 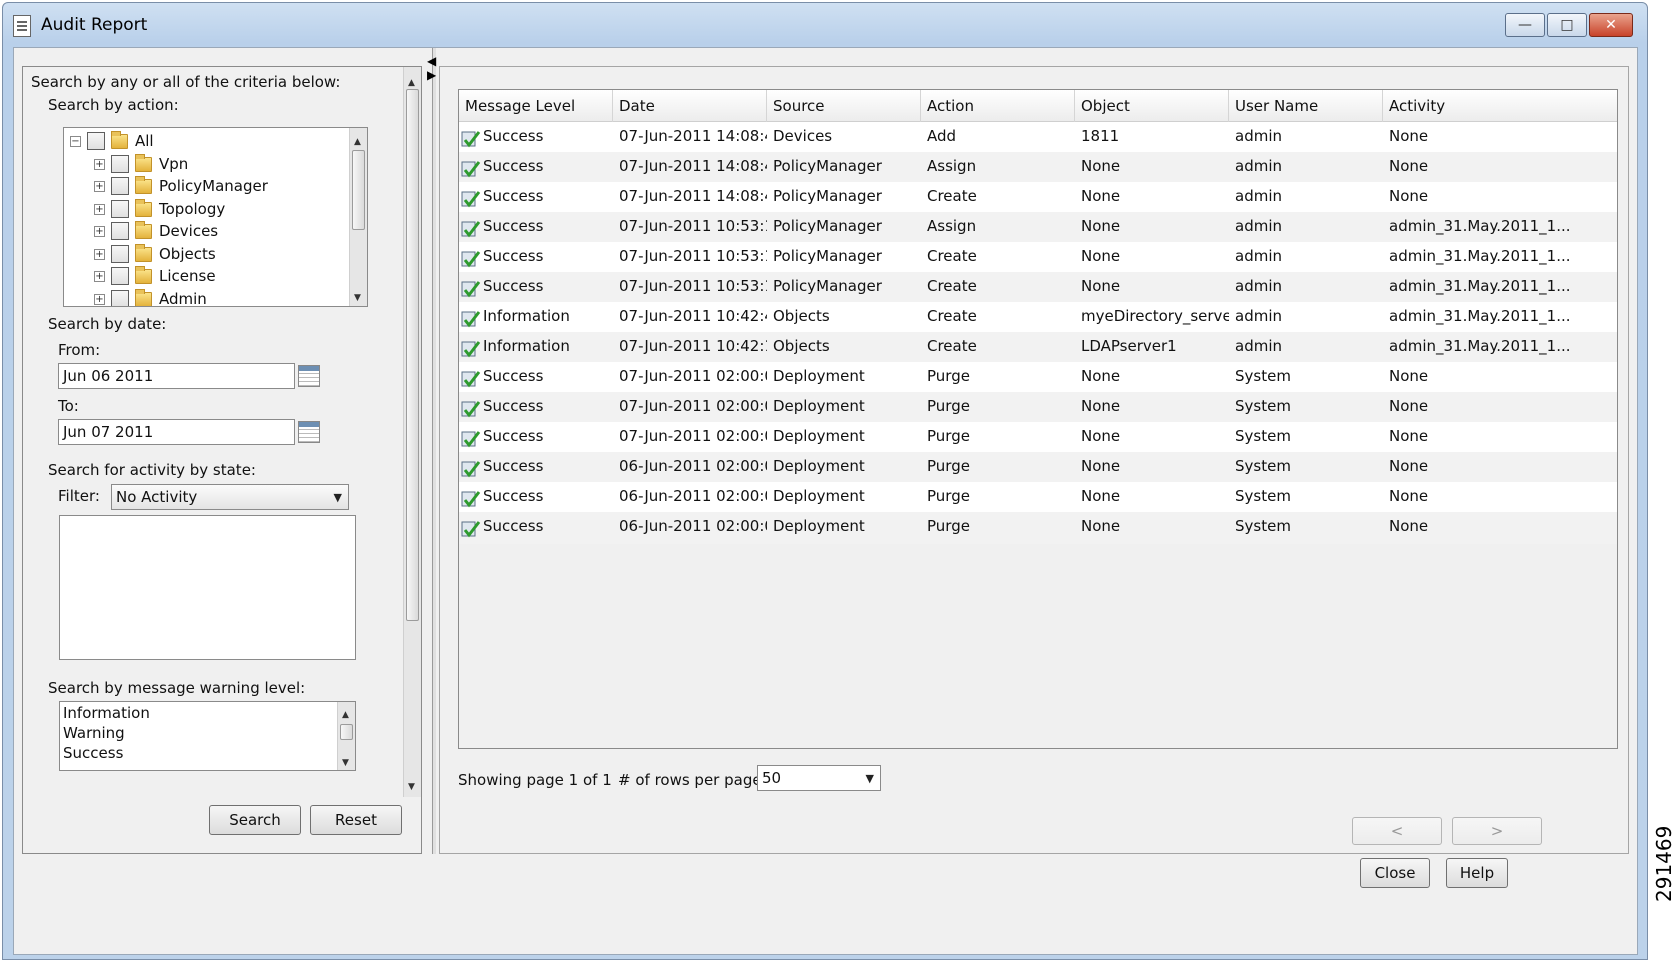 What do you see at coordinates (230, 497) in the screenshot?
I see `filter-select: No Activity ▼` at bounding box center [230, 497].